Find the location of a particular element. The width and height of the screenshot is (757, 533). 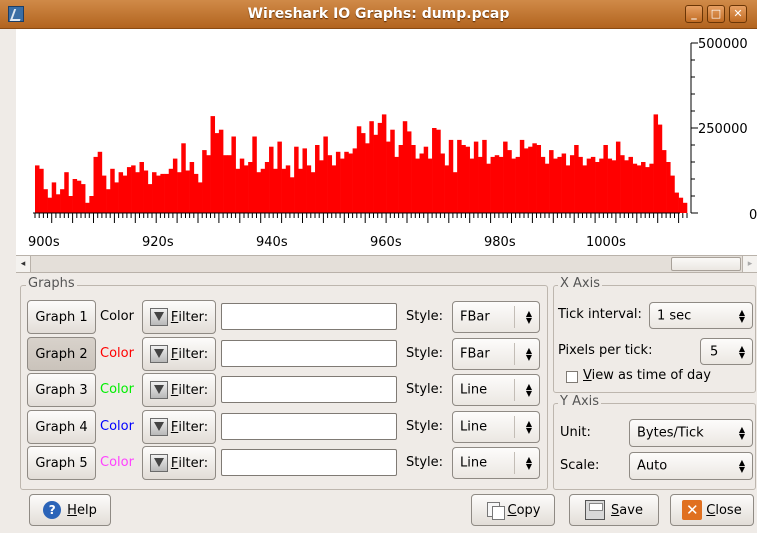

tick-interval-label: Tick interval: is located at coordinates (600, 314).